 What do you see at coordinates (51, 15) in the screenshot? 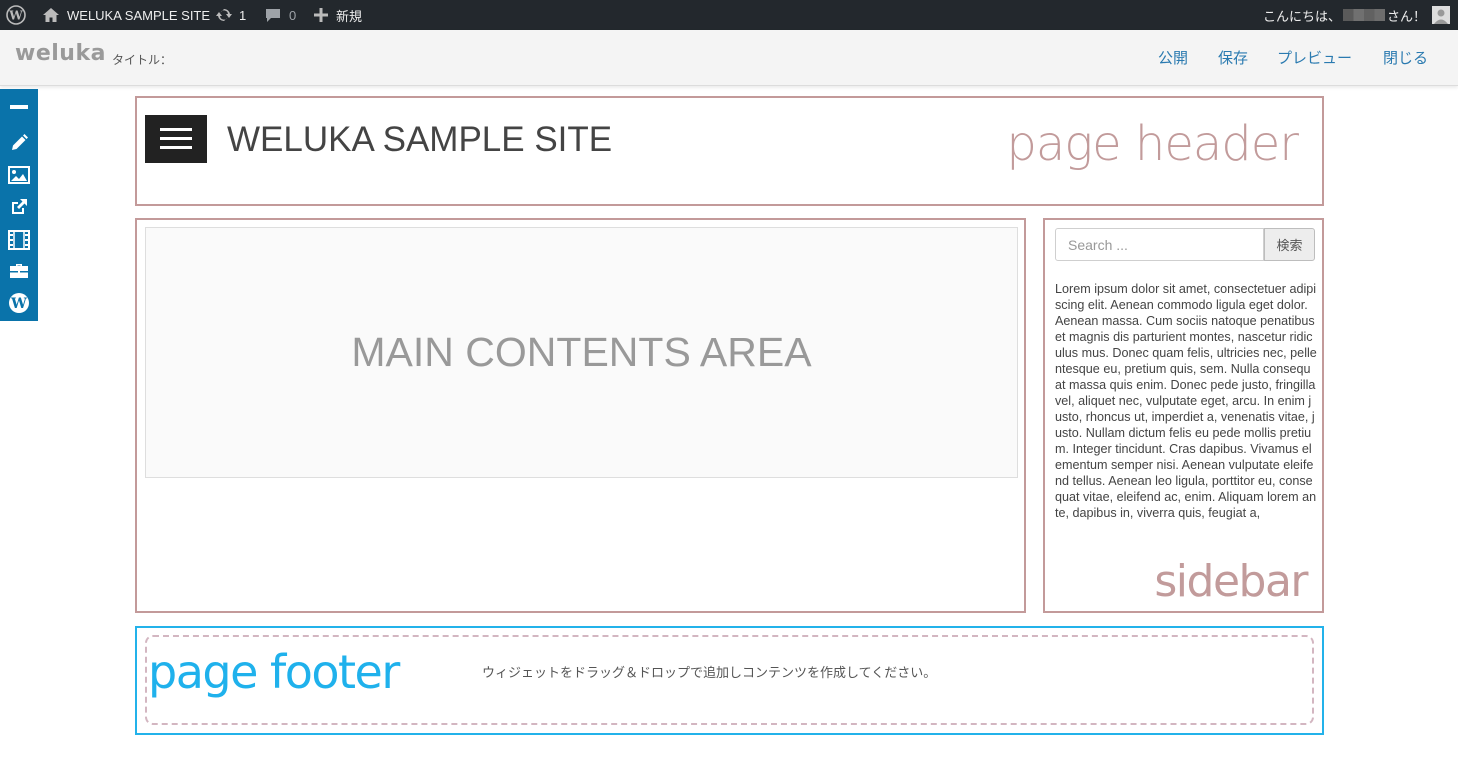
I see `home-icon` at bounding box center [51, 15].